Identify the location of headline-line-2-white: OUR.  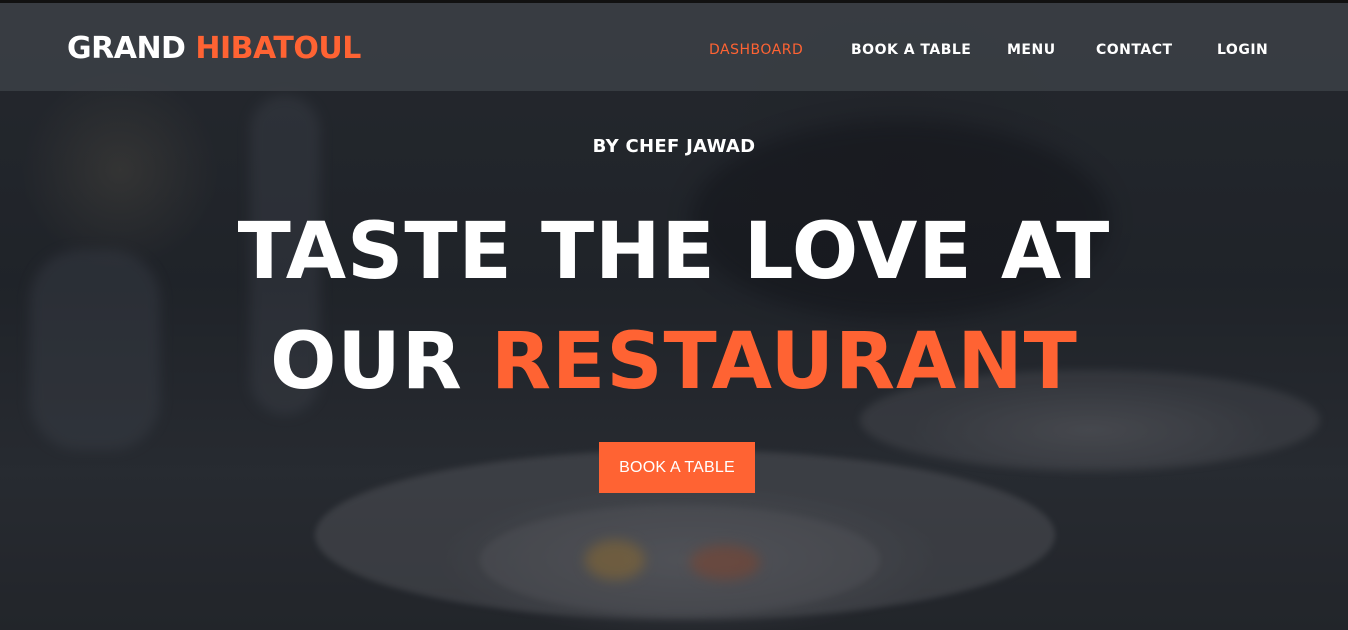
(366, 362).